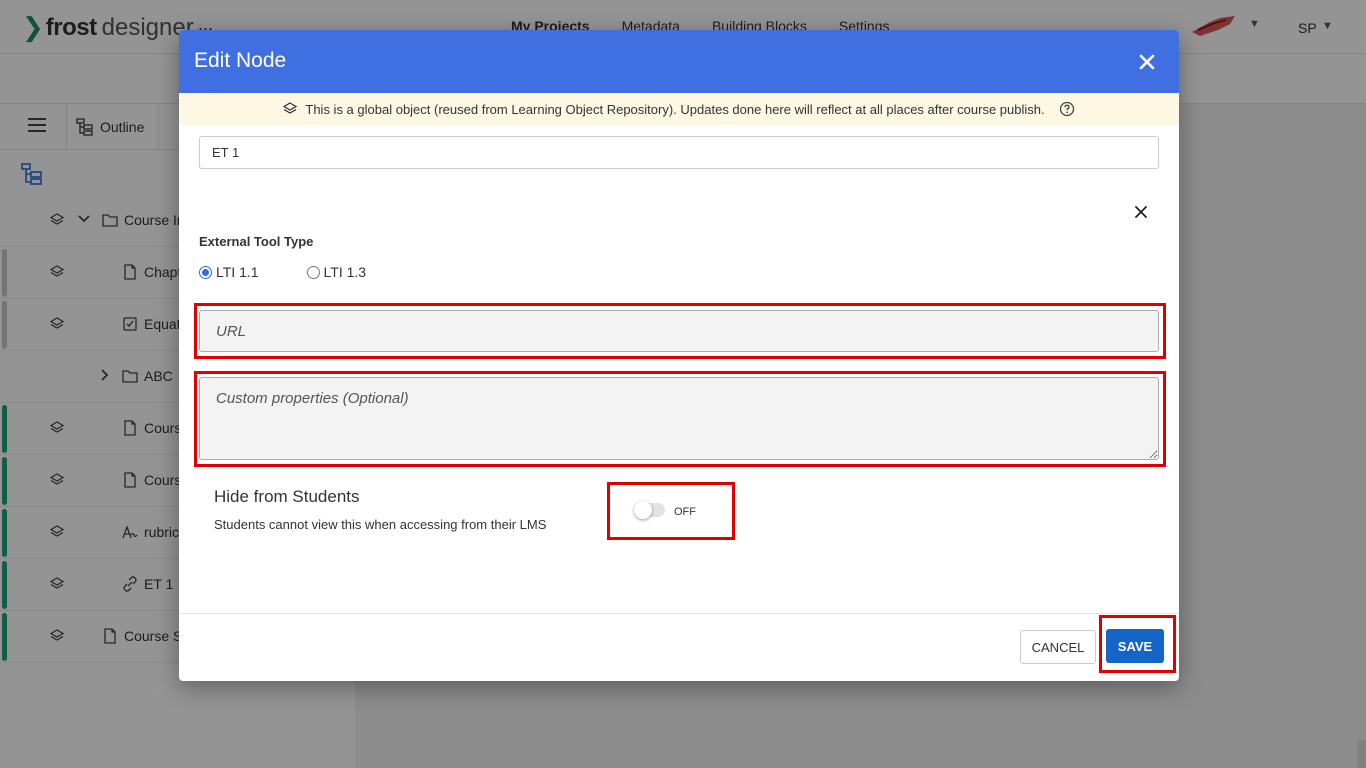 The height and width of the screenshot is (768, 1366). Describe the element at coordinates (287, 496) in the screenshot. I see `hide-from-students-title: Hide from Students` at that location.